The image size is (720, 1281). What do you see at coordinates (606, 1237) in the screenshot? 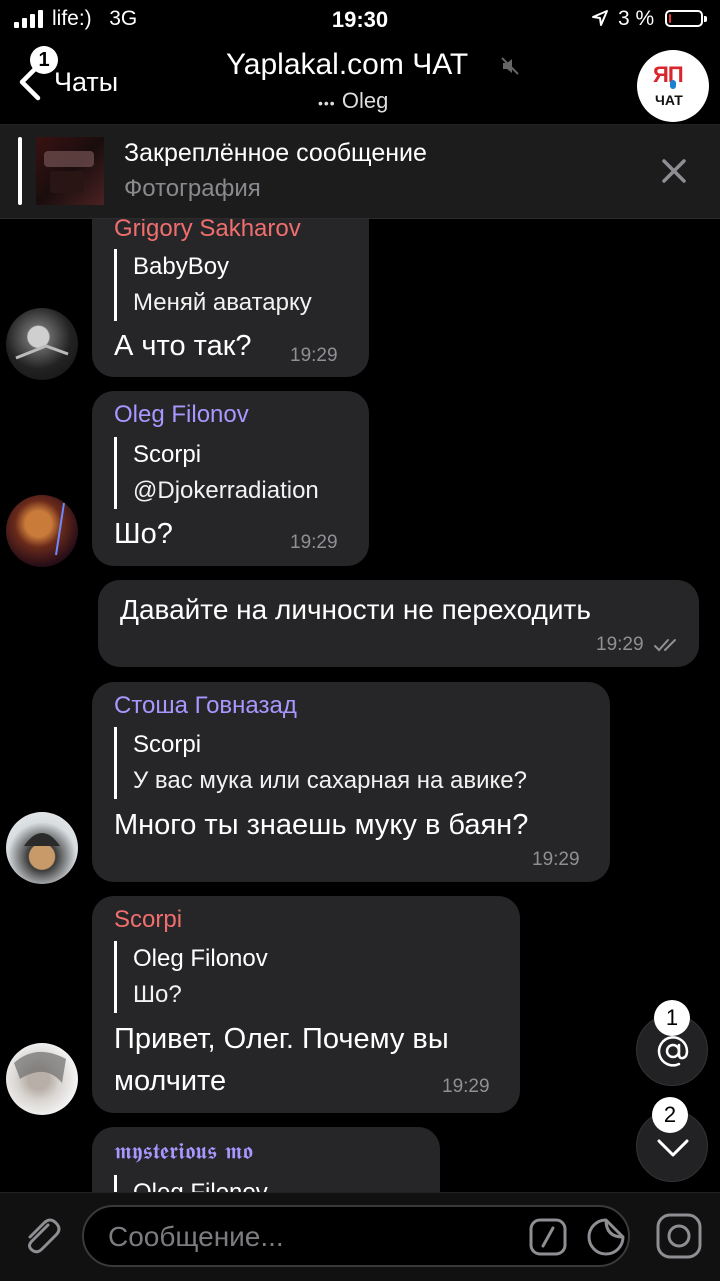
I see `sticker-icon` at bounding box center [606, 1237].